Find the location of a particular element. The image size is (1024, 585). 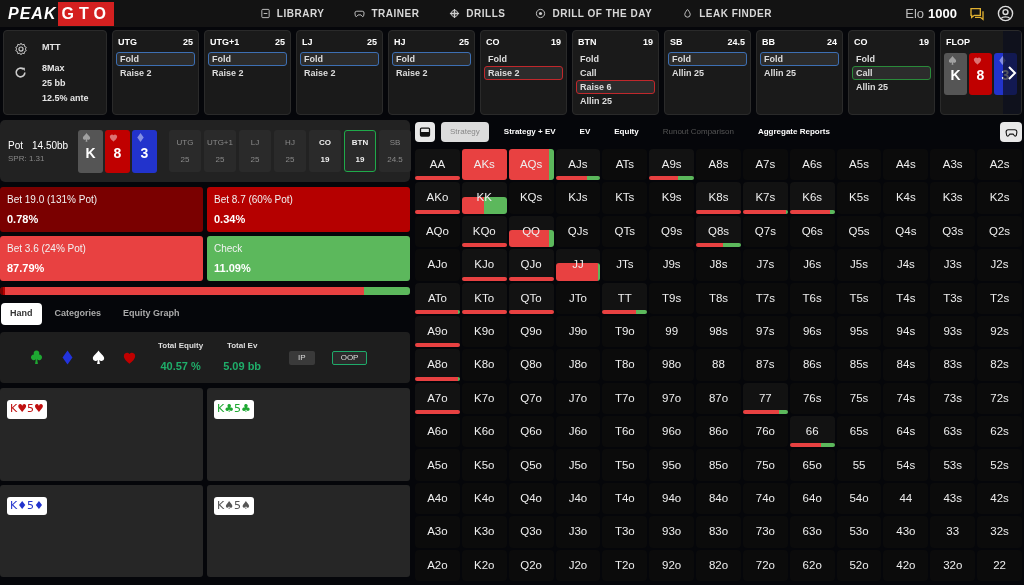

hand-cell: T7s is located at coordinates (765, 298).